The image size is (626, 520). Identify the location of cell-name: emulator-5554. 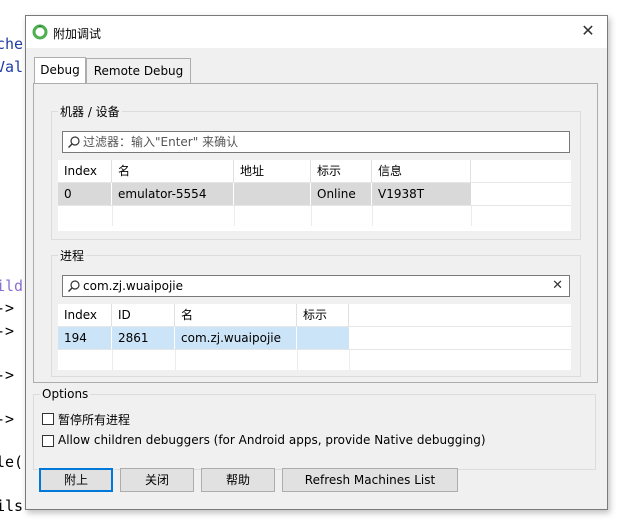
(173, 194).